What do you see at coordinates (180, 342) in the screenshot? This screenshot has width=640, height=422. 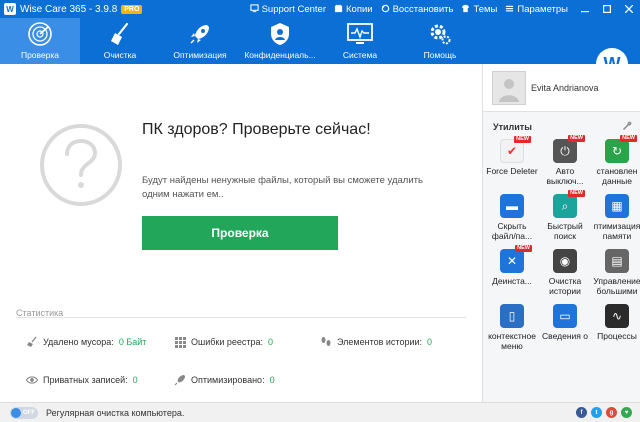 I see `grid-icon` at bounding box center [180, 342].